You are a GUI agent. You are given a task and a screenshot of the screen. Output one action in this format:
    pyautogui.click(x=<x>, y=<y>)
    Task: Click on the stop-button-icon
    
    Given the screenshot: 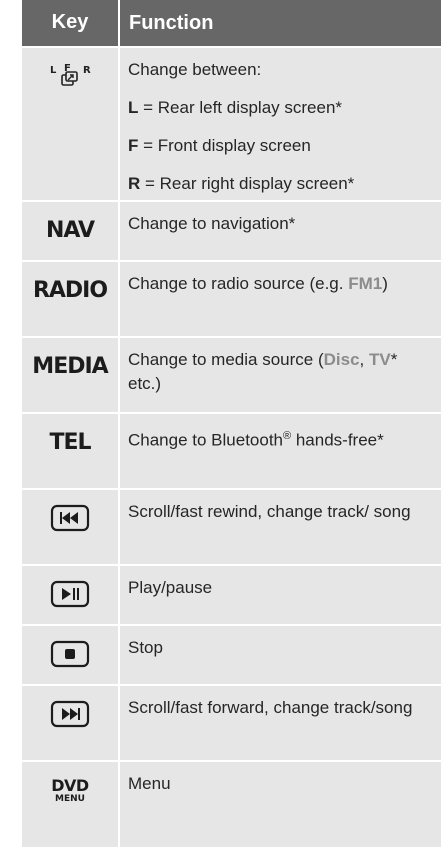 What is the action you would take?
    pyautogui.click(x=70, y=654)
    